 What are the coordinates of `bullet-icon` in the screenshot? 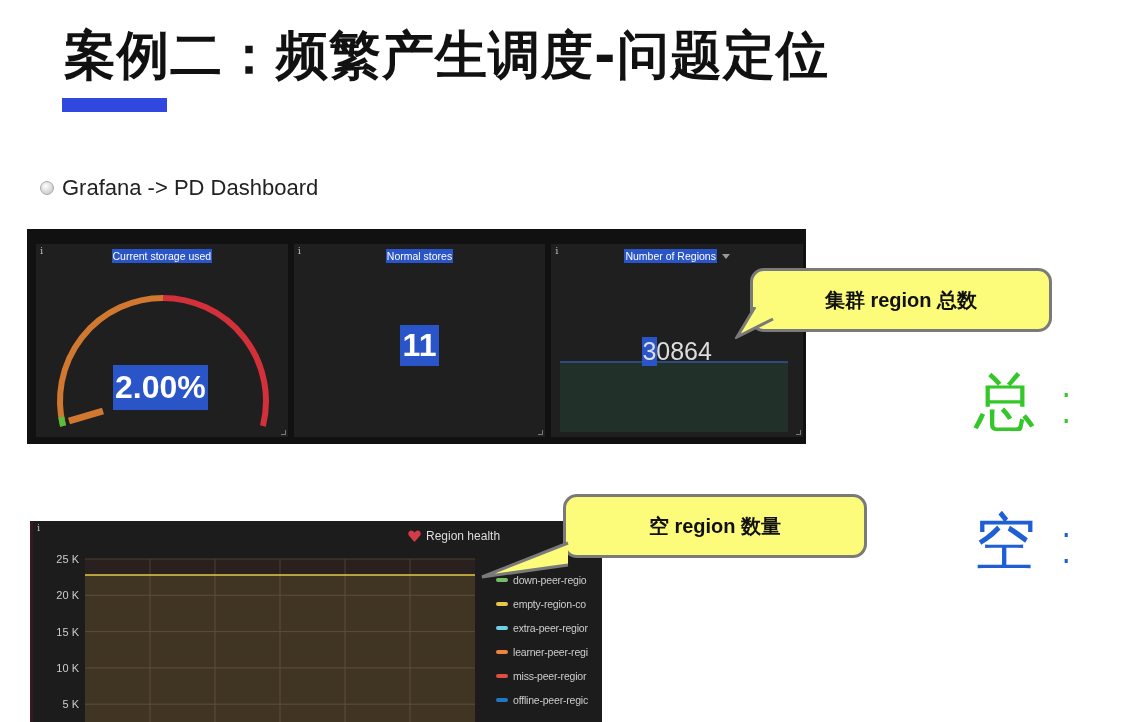 It's located at (47, 188).